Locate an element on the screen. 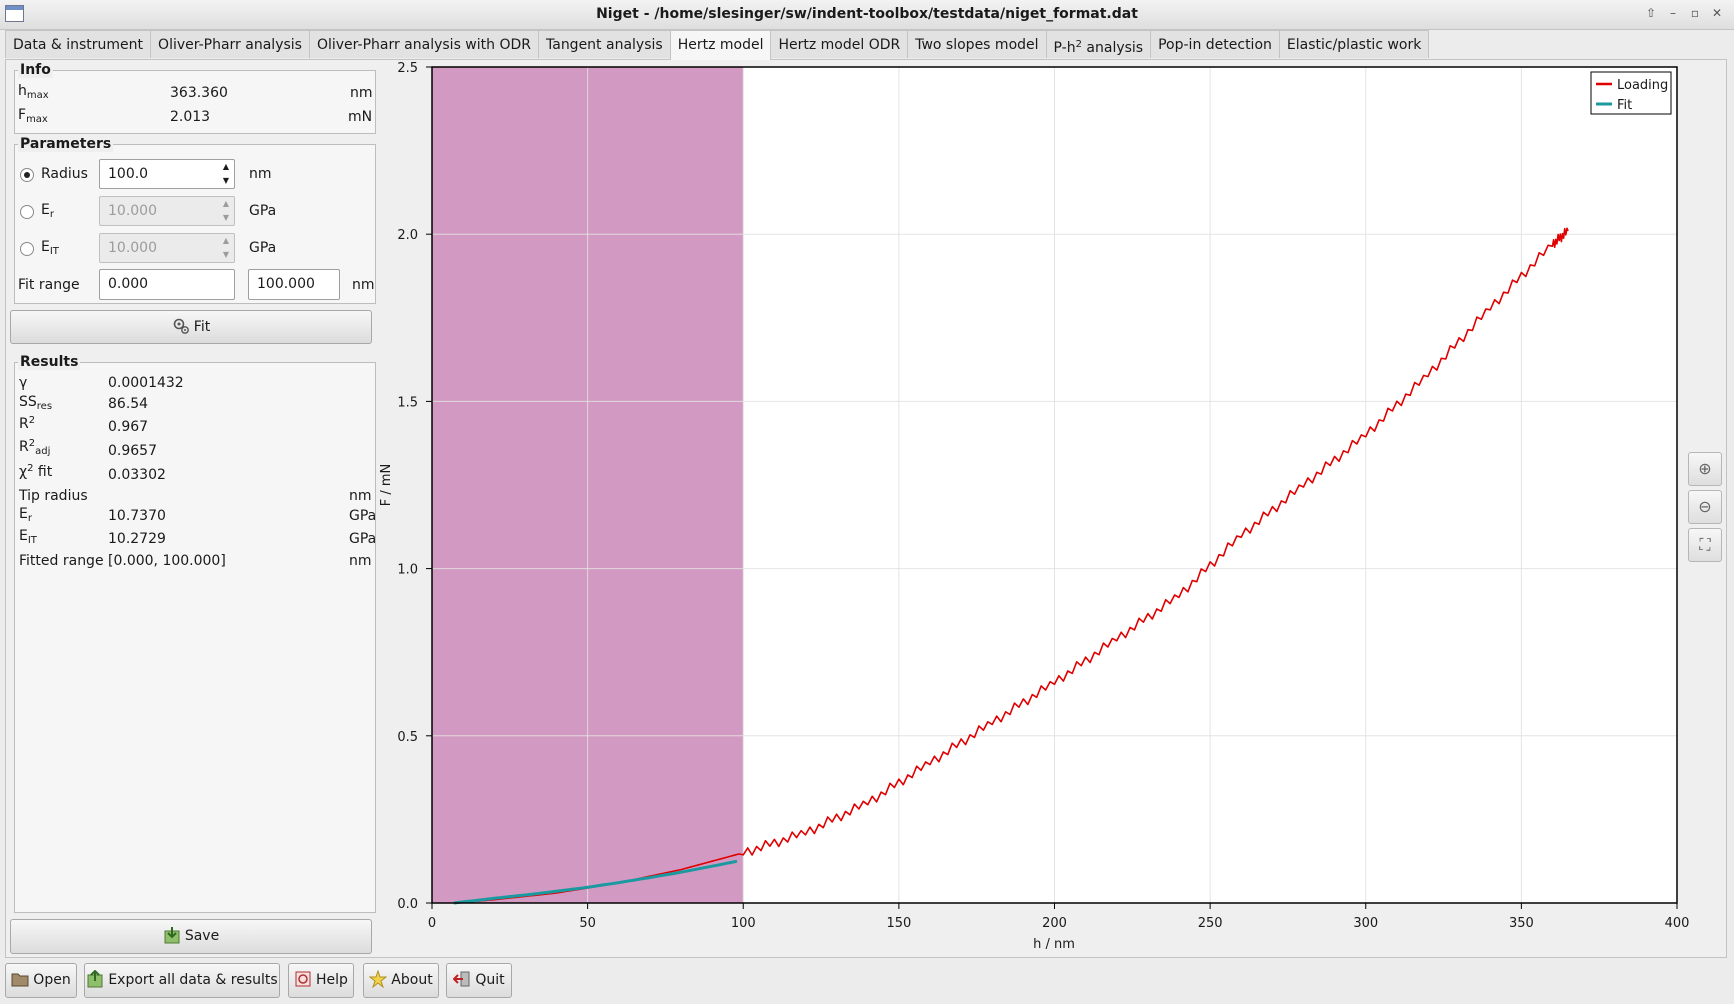 The height and width of the screenshot is (1004, 1734). x-tick-label: 150 is located at coordinates (898, 923).